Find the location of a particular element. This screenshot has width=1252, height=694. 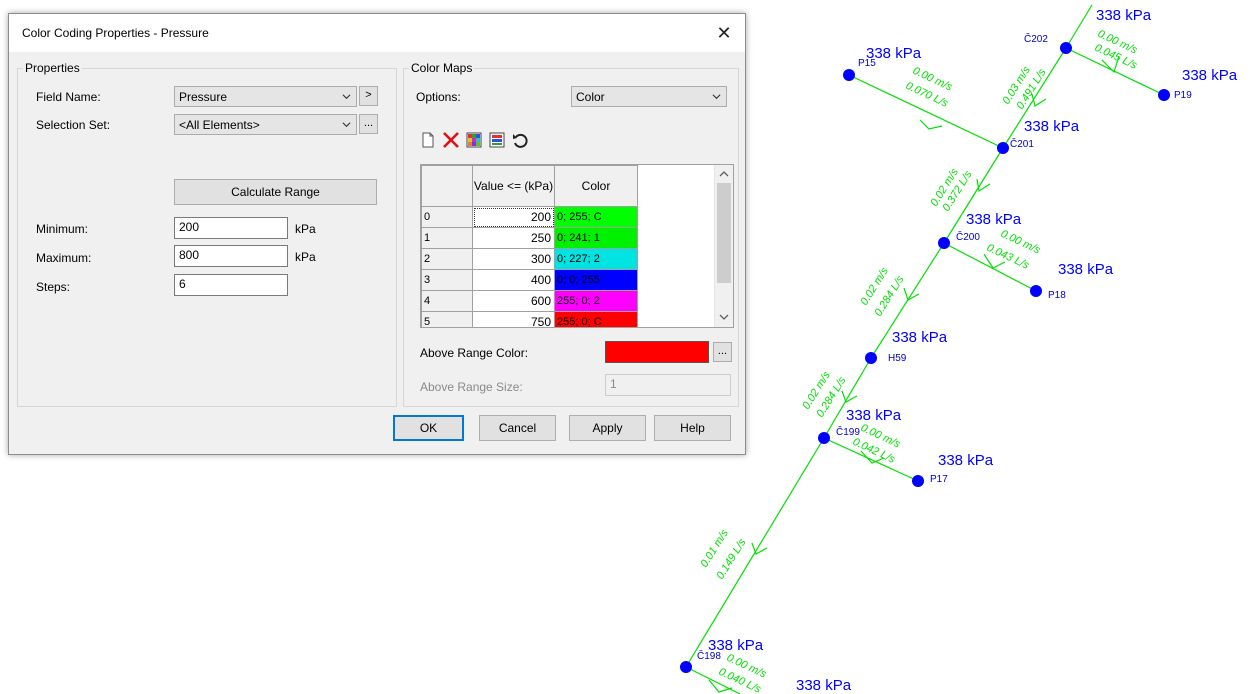

options-select: Color is located at coordinates (649, 96).